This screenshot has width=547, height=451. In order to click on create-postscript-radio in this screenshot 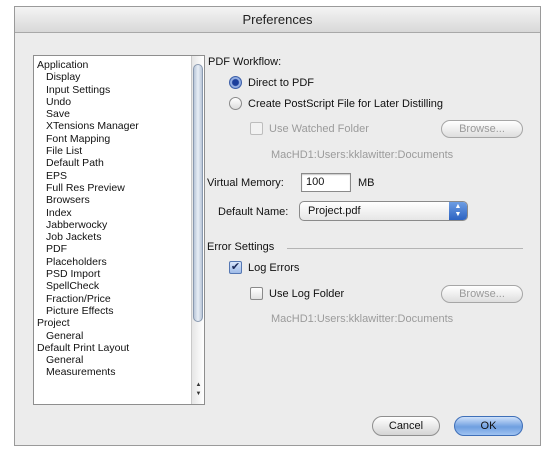, I will do `click(235, 103)`.